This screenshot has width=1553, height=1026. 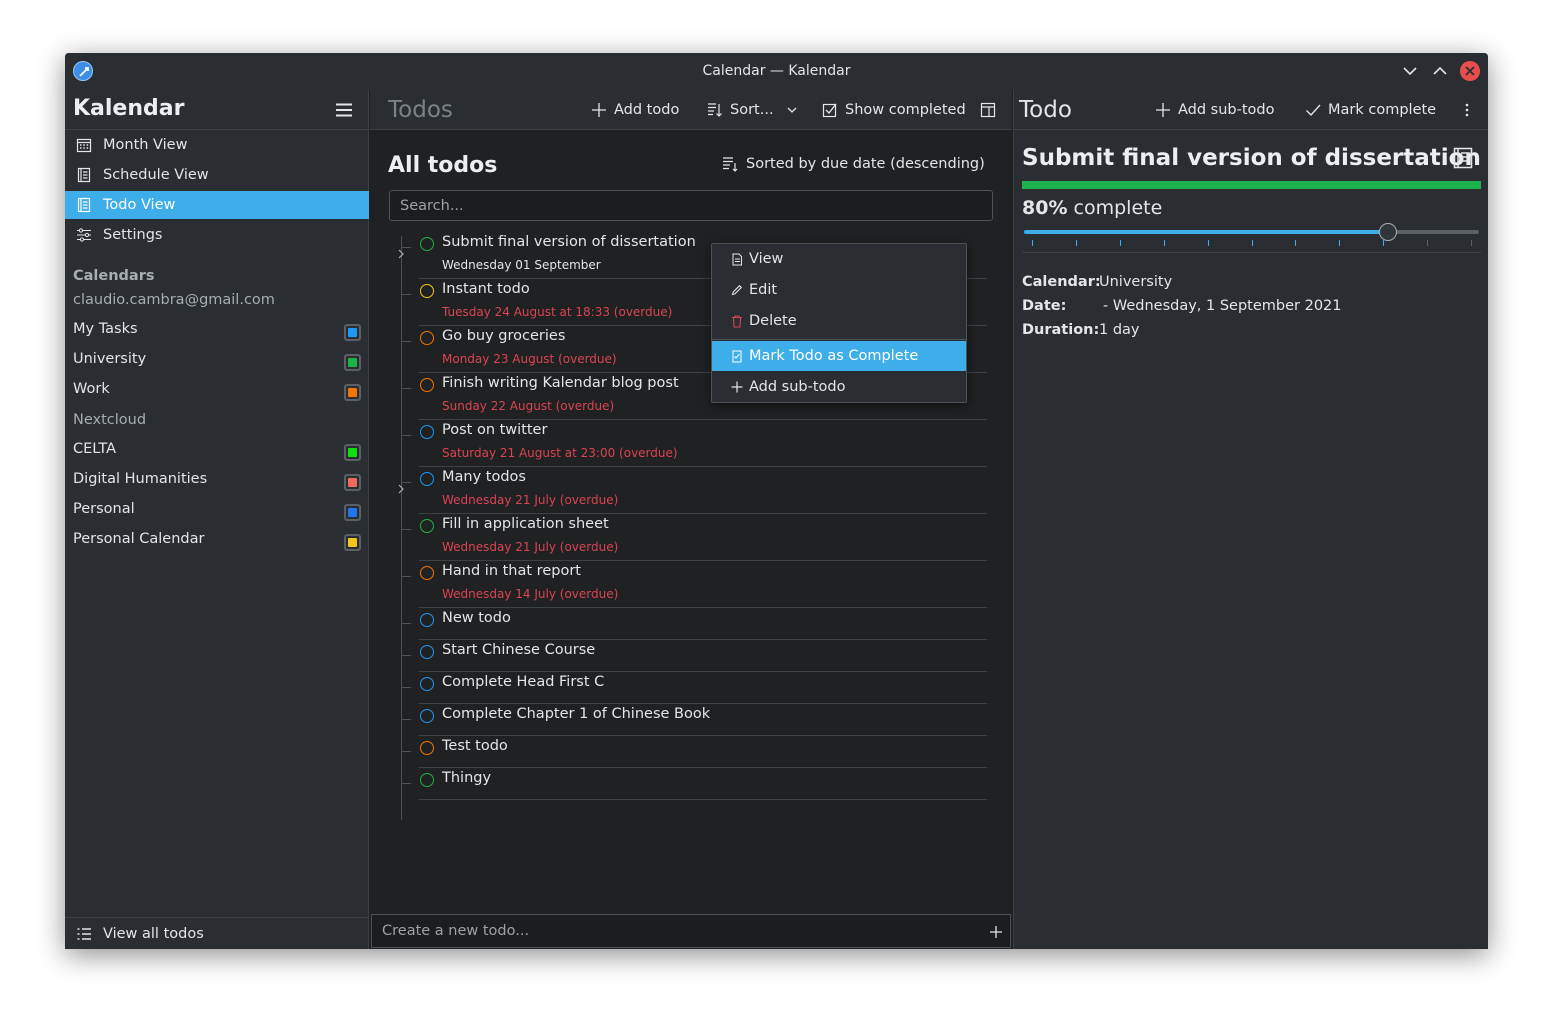 I want to click on todo-list-icon, so click(x=1463, y=158).